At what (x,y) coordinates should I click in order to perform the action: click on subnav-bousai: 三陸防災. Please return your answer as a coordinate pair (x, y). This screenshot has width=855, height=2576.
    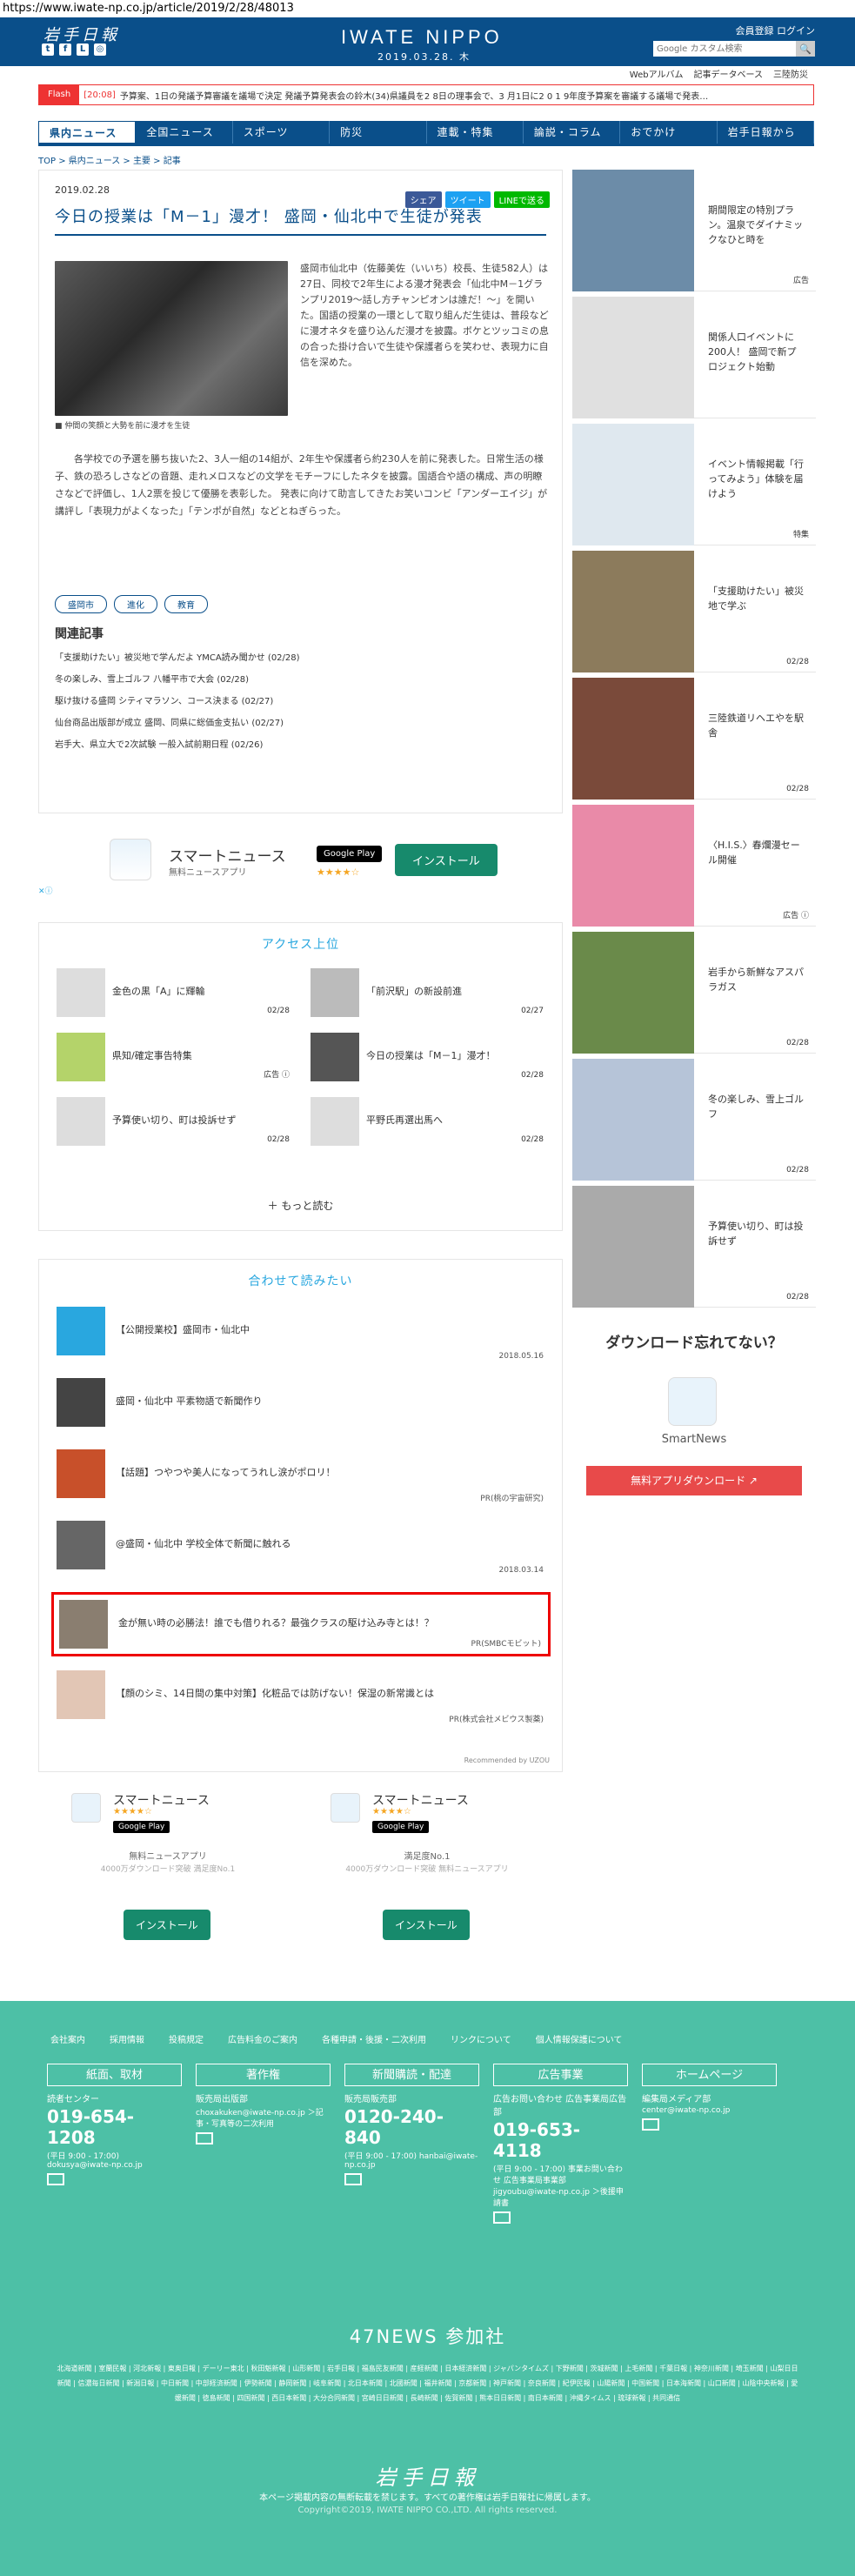
    Looking at the image, I should click on (790, 73).